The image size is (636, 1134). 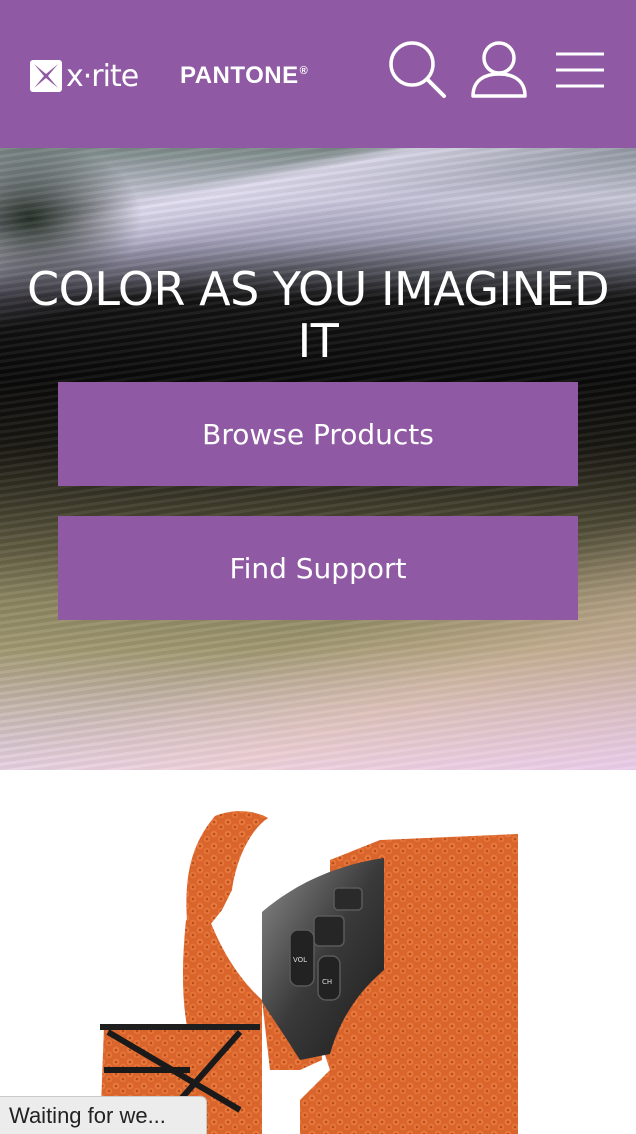 I want to click on site-header: x·rite PANTONE®, so click(x=318, y=74).